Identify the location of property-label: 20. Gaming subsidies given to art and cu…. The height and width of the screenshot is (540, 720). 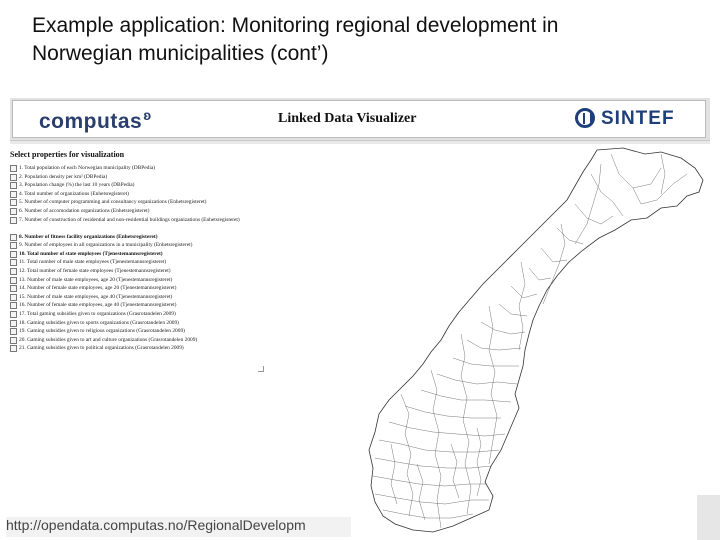
(108, 339).